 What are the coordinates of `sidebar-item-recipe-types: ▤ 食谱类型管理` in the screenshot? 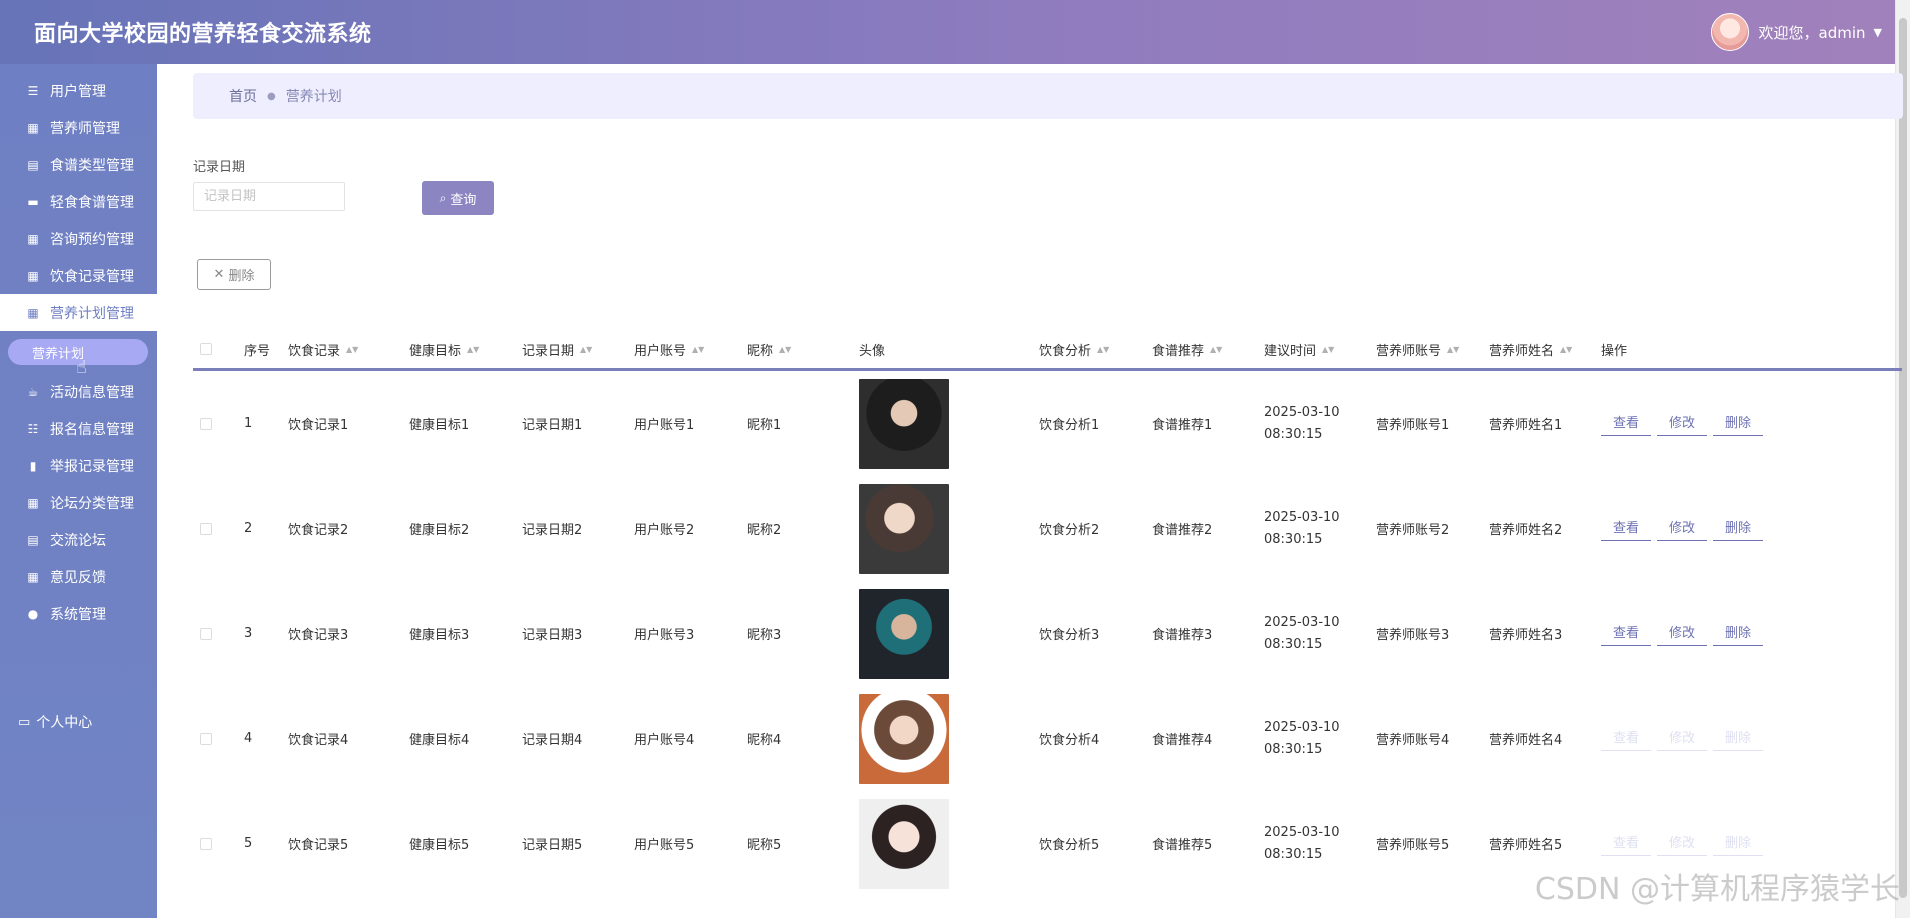 It's located at (78, 164).